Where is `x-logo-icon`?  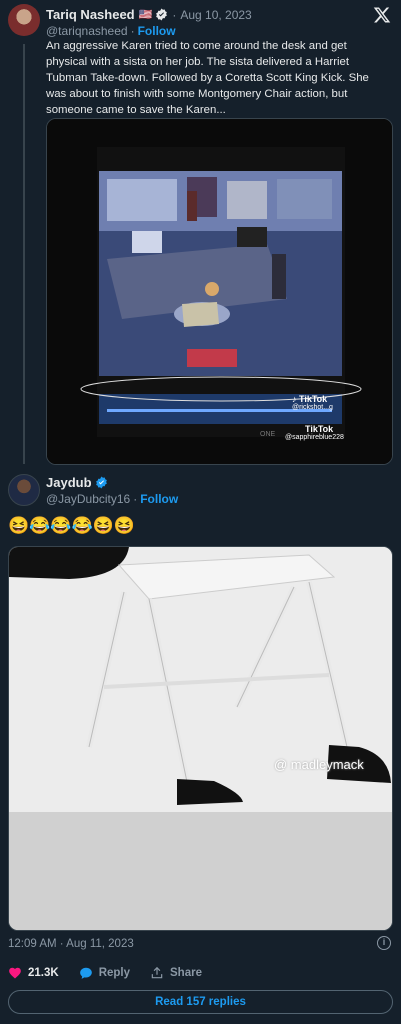
x-logo-icon is located at coordinates (382, 18).